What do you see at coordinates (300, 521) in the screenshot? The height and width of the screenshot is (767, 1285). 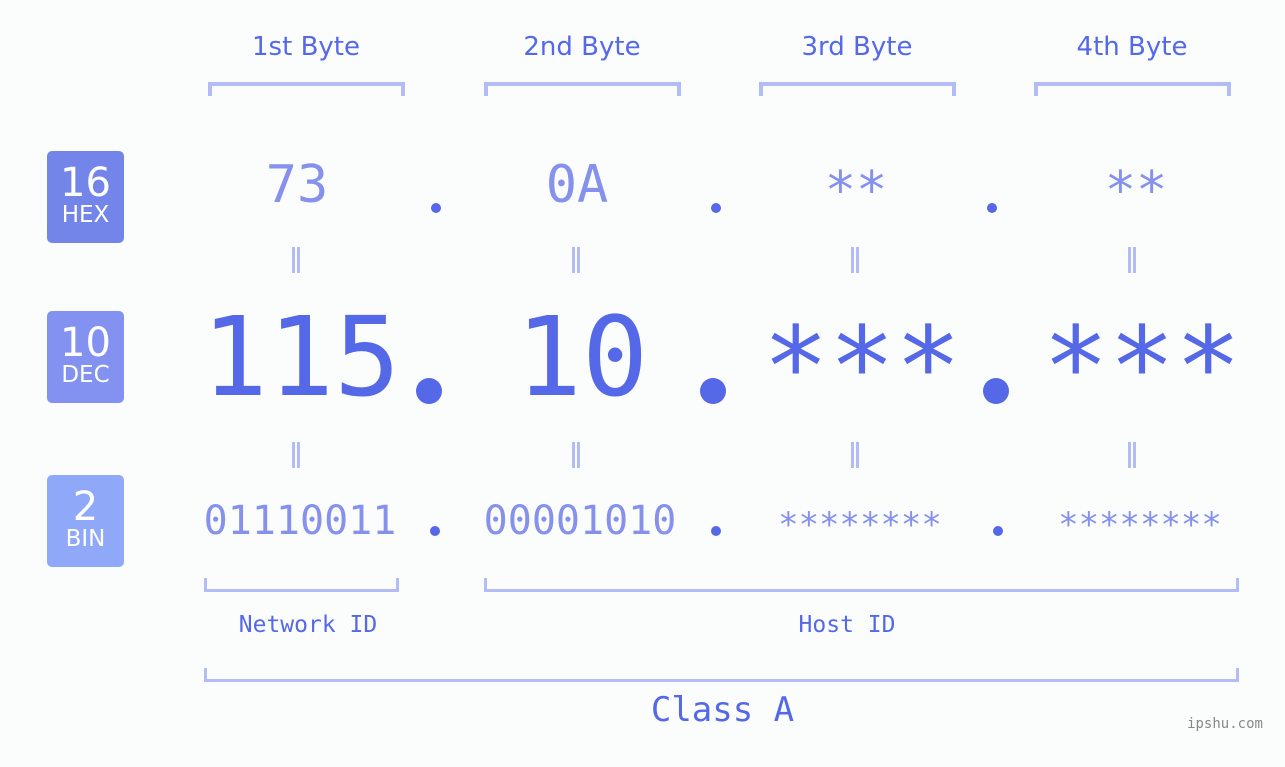 I see `bin-octet-1: 01110011` at bounding box center [300, 521].